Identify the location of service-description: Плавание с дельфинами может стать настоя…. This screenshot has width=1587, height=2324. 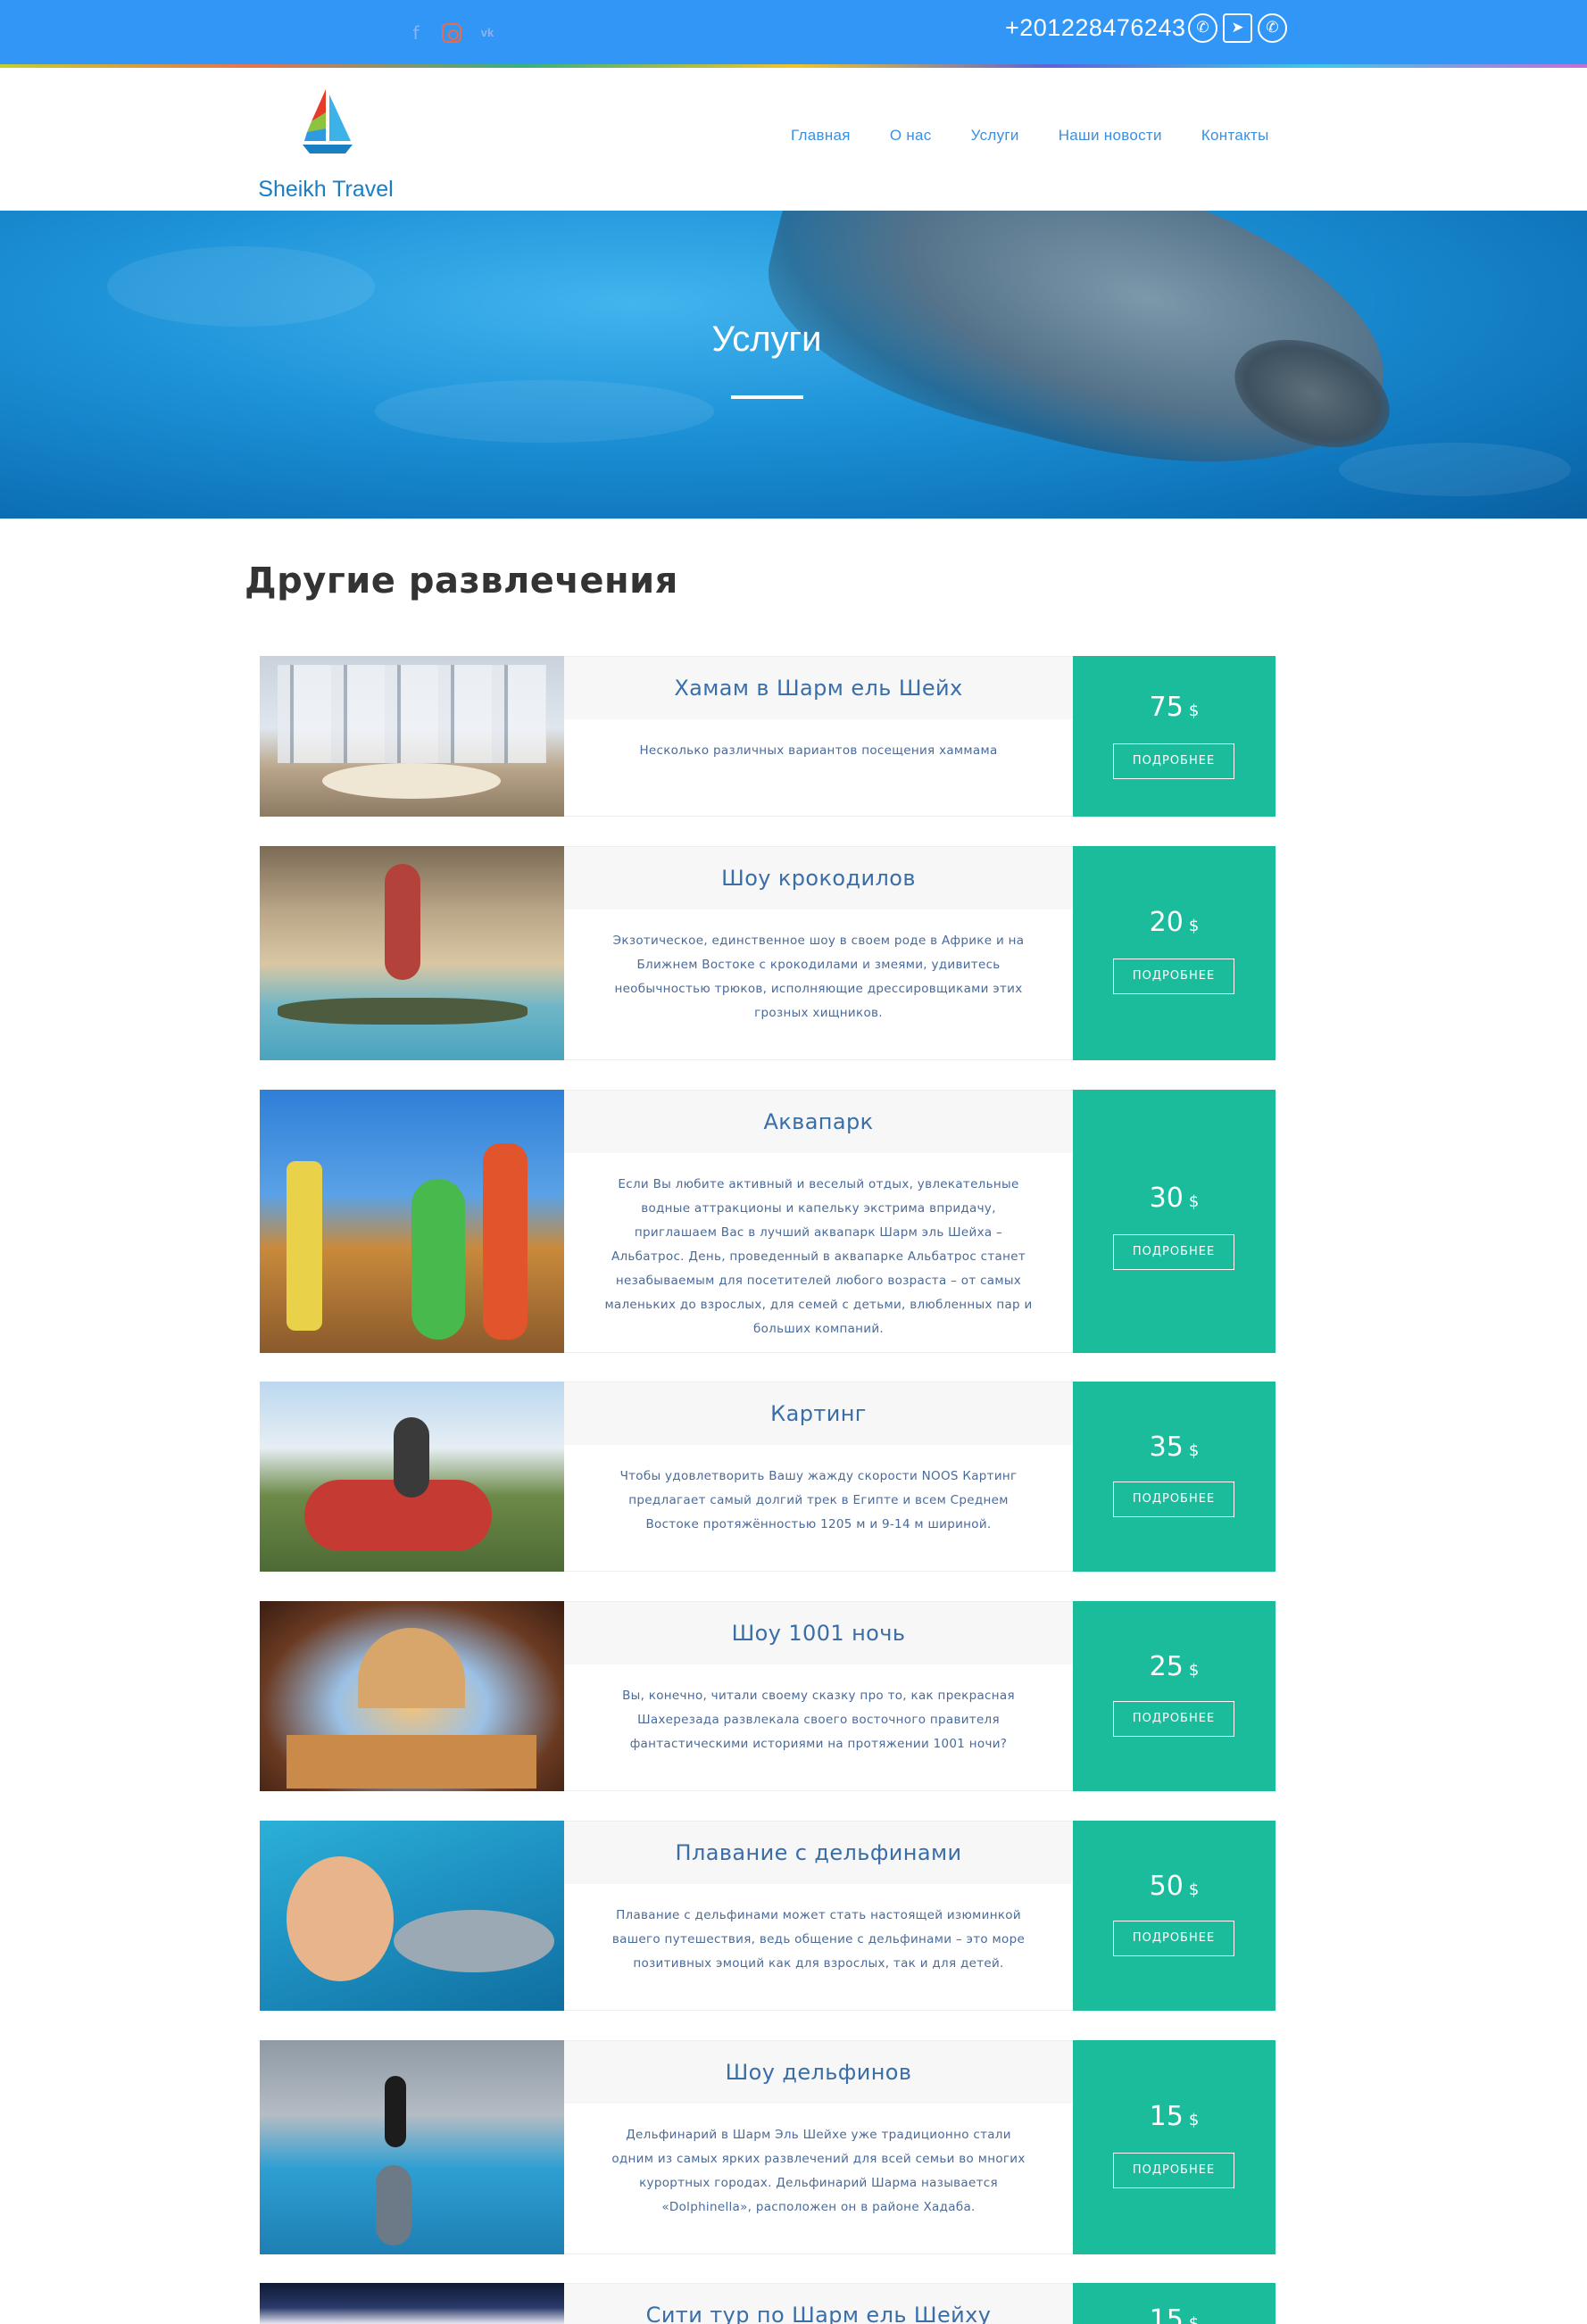
(818, 1939).